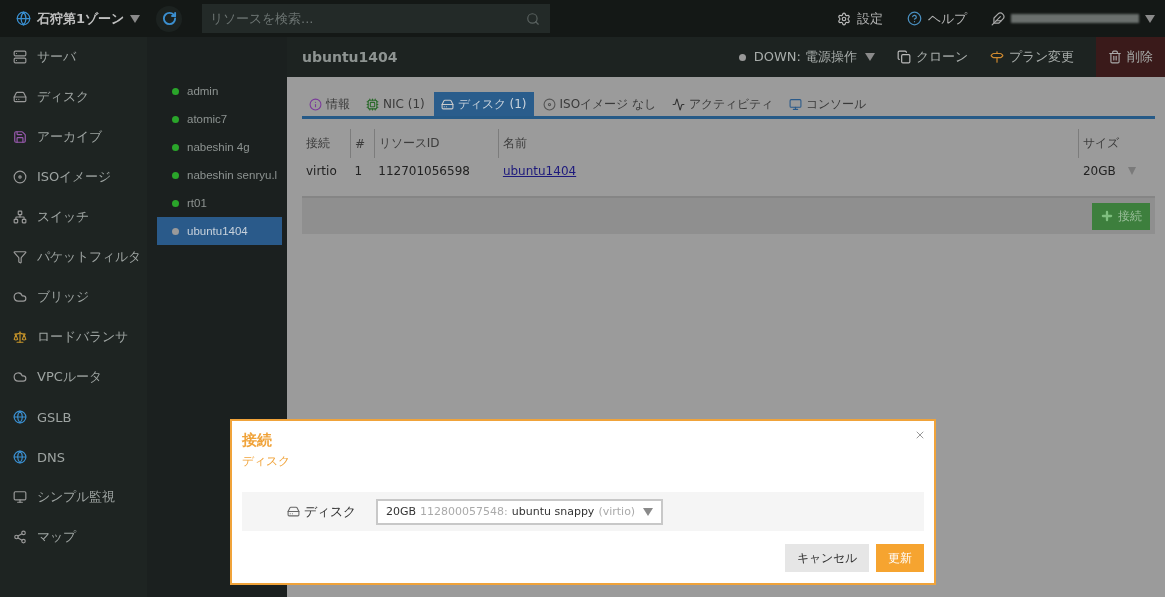 This screenshot has height=597, width=1165. What do you see at coordinates (520, 511) in the screenshot?
I see `disk-select: 20GB 112800057548: ubuntu snappy (virtio)` at bounding box center [520, 511].